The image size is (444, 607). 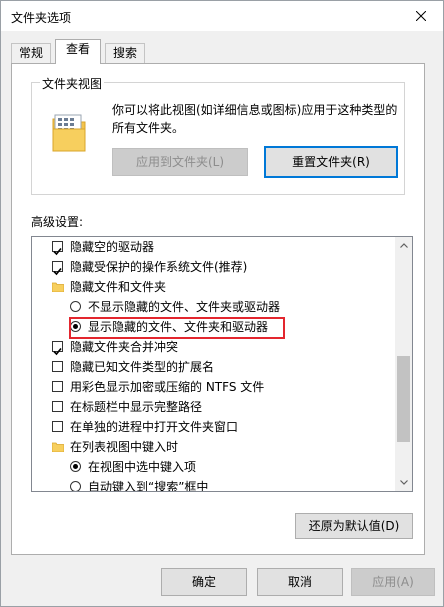 I want to click on setting-label: 在标题栏中显示完整路径, so click(x=136, y=407).